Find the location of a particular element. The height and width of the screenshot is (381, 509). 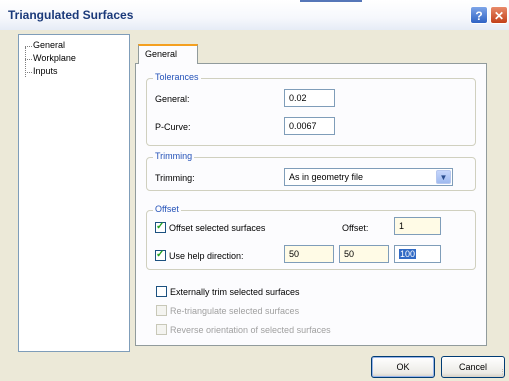

use-help-direction-checkbox is located at coordinates (160, 255).